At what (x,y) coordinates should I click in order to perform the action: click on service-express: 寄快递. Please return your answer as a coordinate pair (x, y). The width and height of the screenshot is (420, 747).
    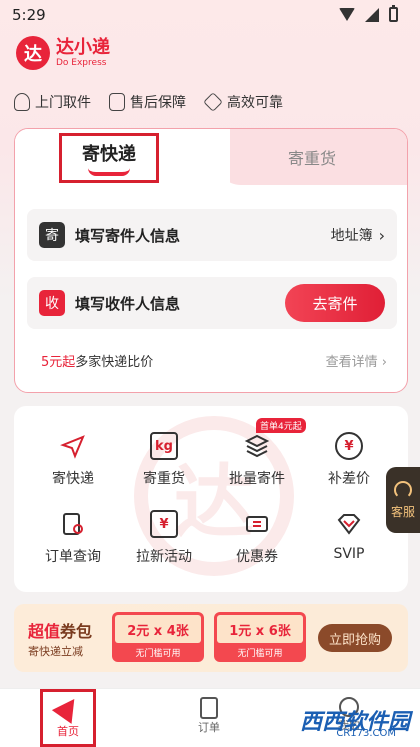
    Looking at the image, I should click on (73, 460).